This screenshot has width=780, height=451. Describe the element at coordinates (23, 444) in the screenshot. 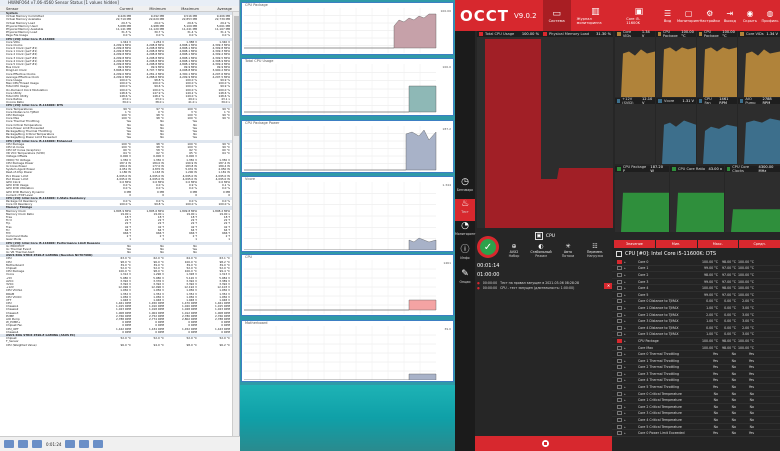

I see `nav-right-icon` at that location.